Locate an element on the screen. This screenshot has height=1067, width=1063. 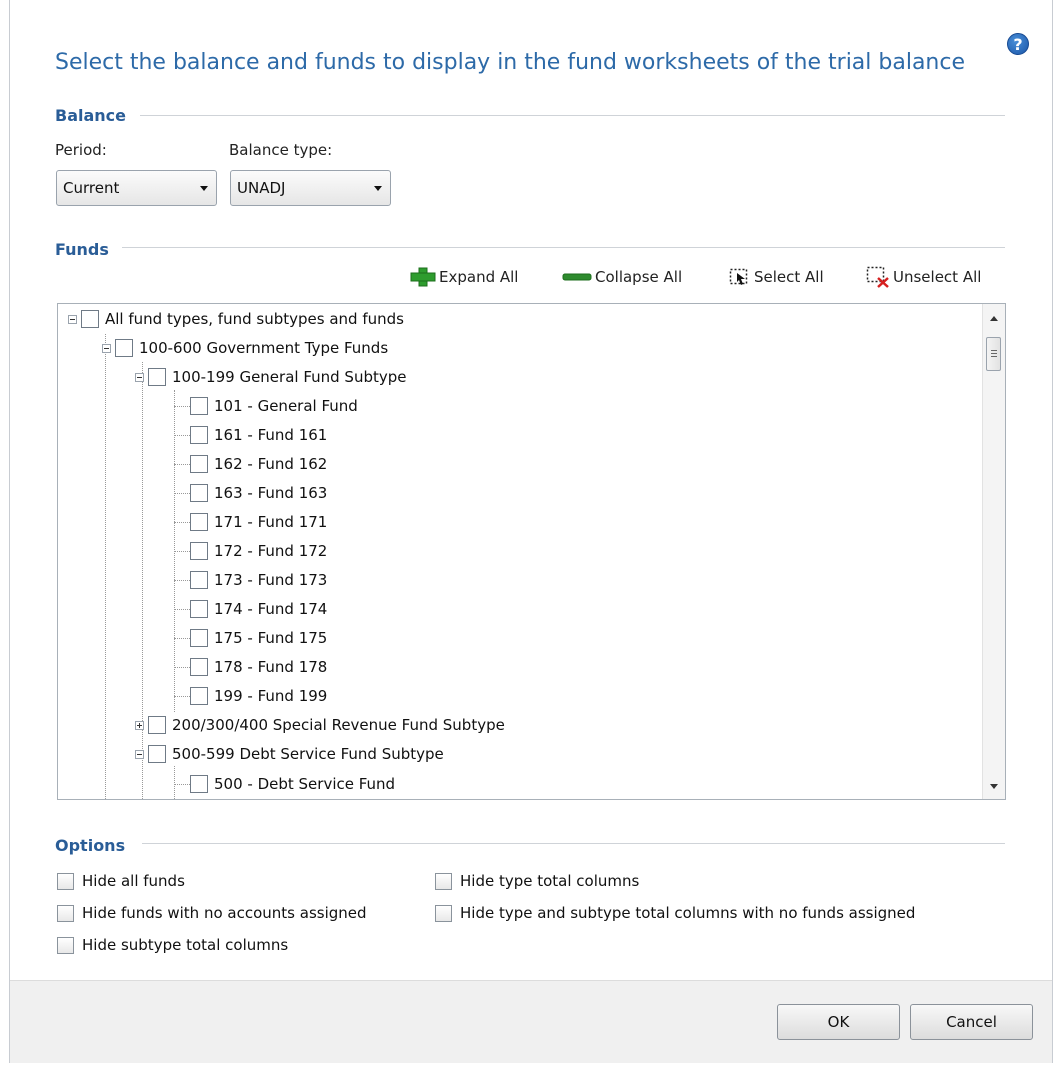
options-divider is located at coordinates (573, 843).